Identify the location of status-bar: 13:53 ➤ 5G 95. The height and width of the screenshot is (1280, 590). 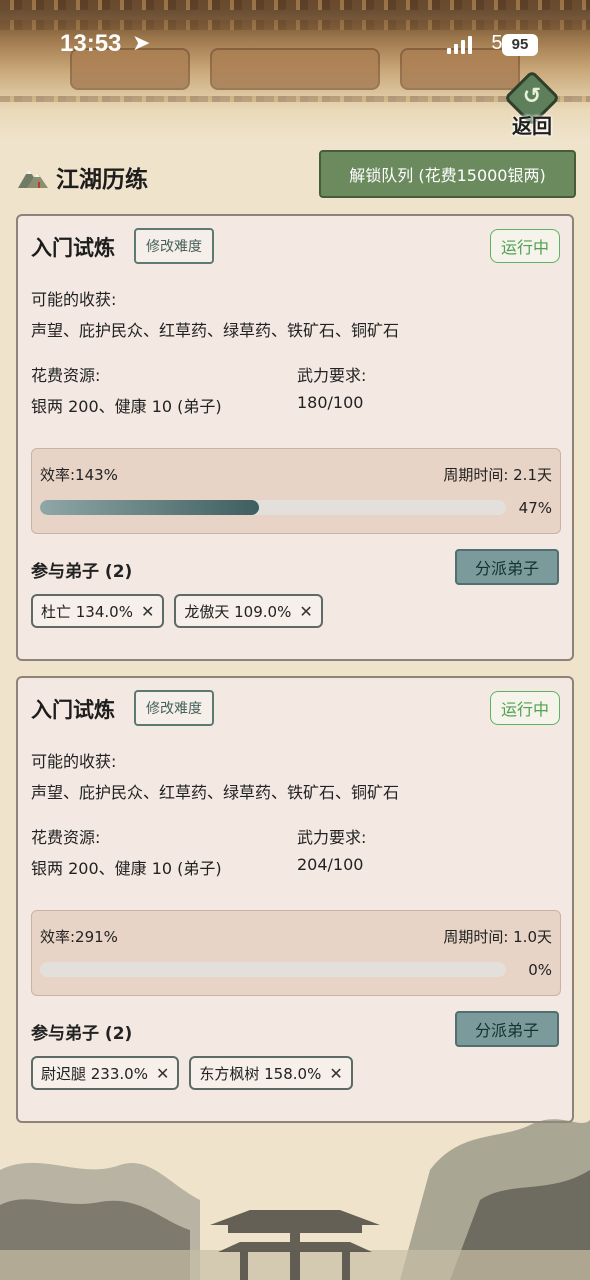
(295, 46).